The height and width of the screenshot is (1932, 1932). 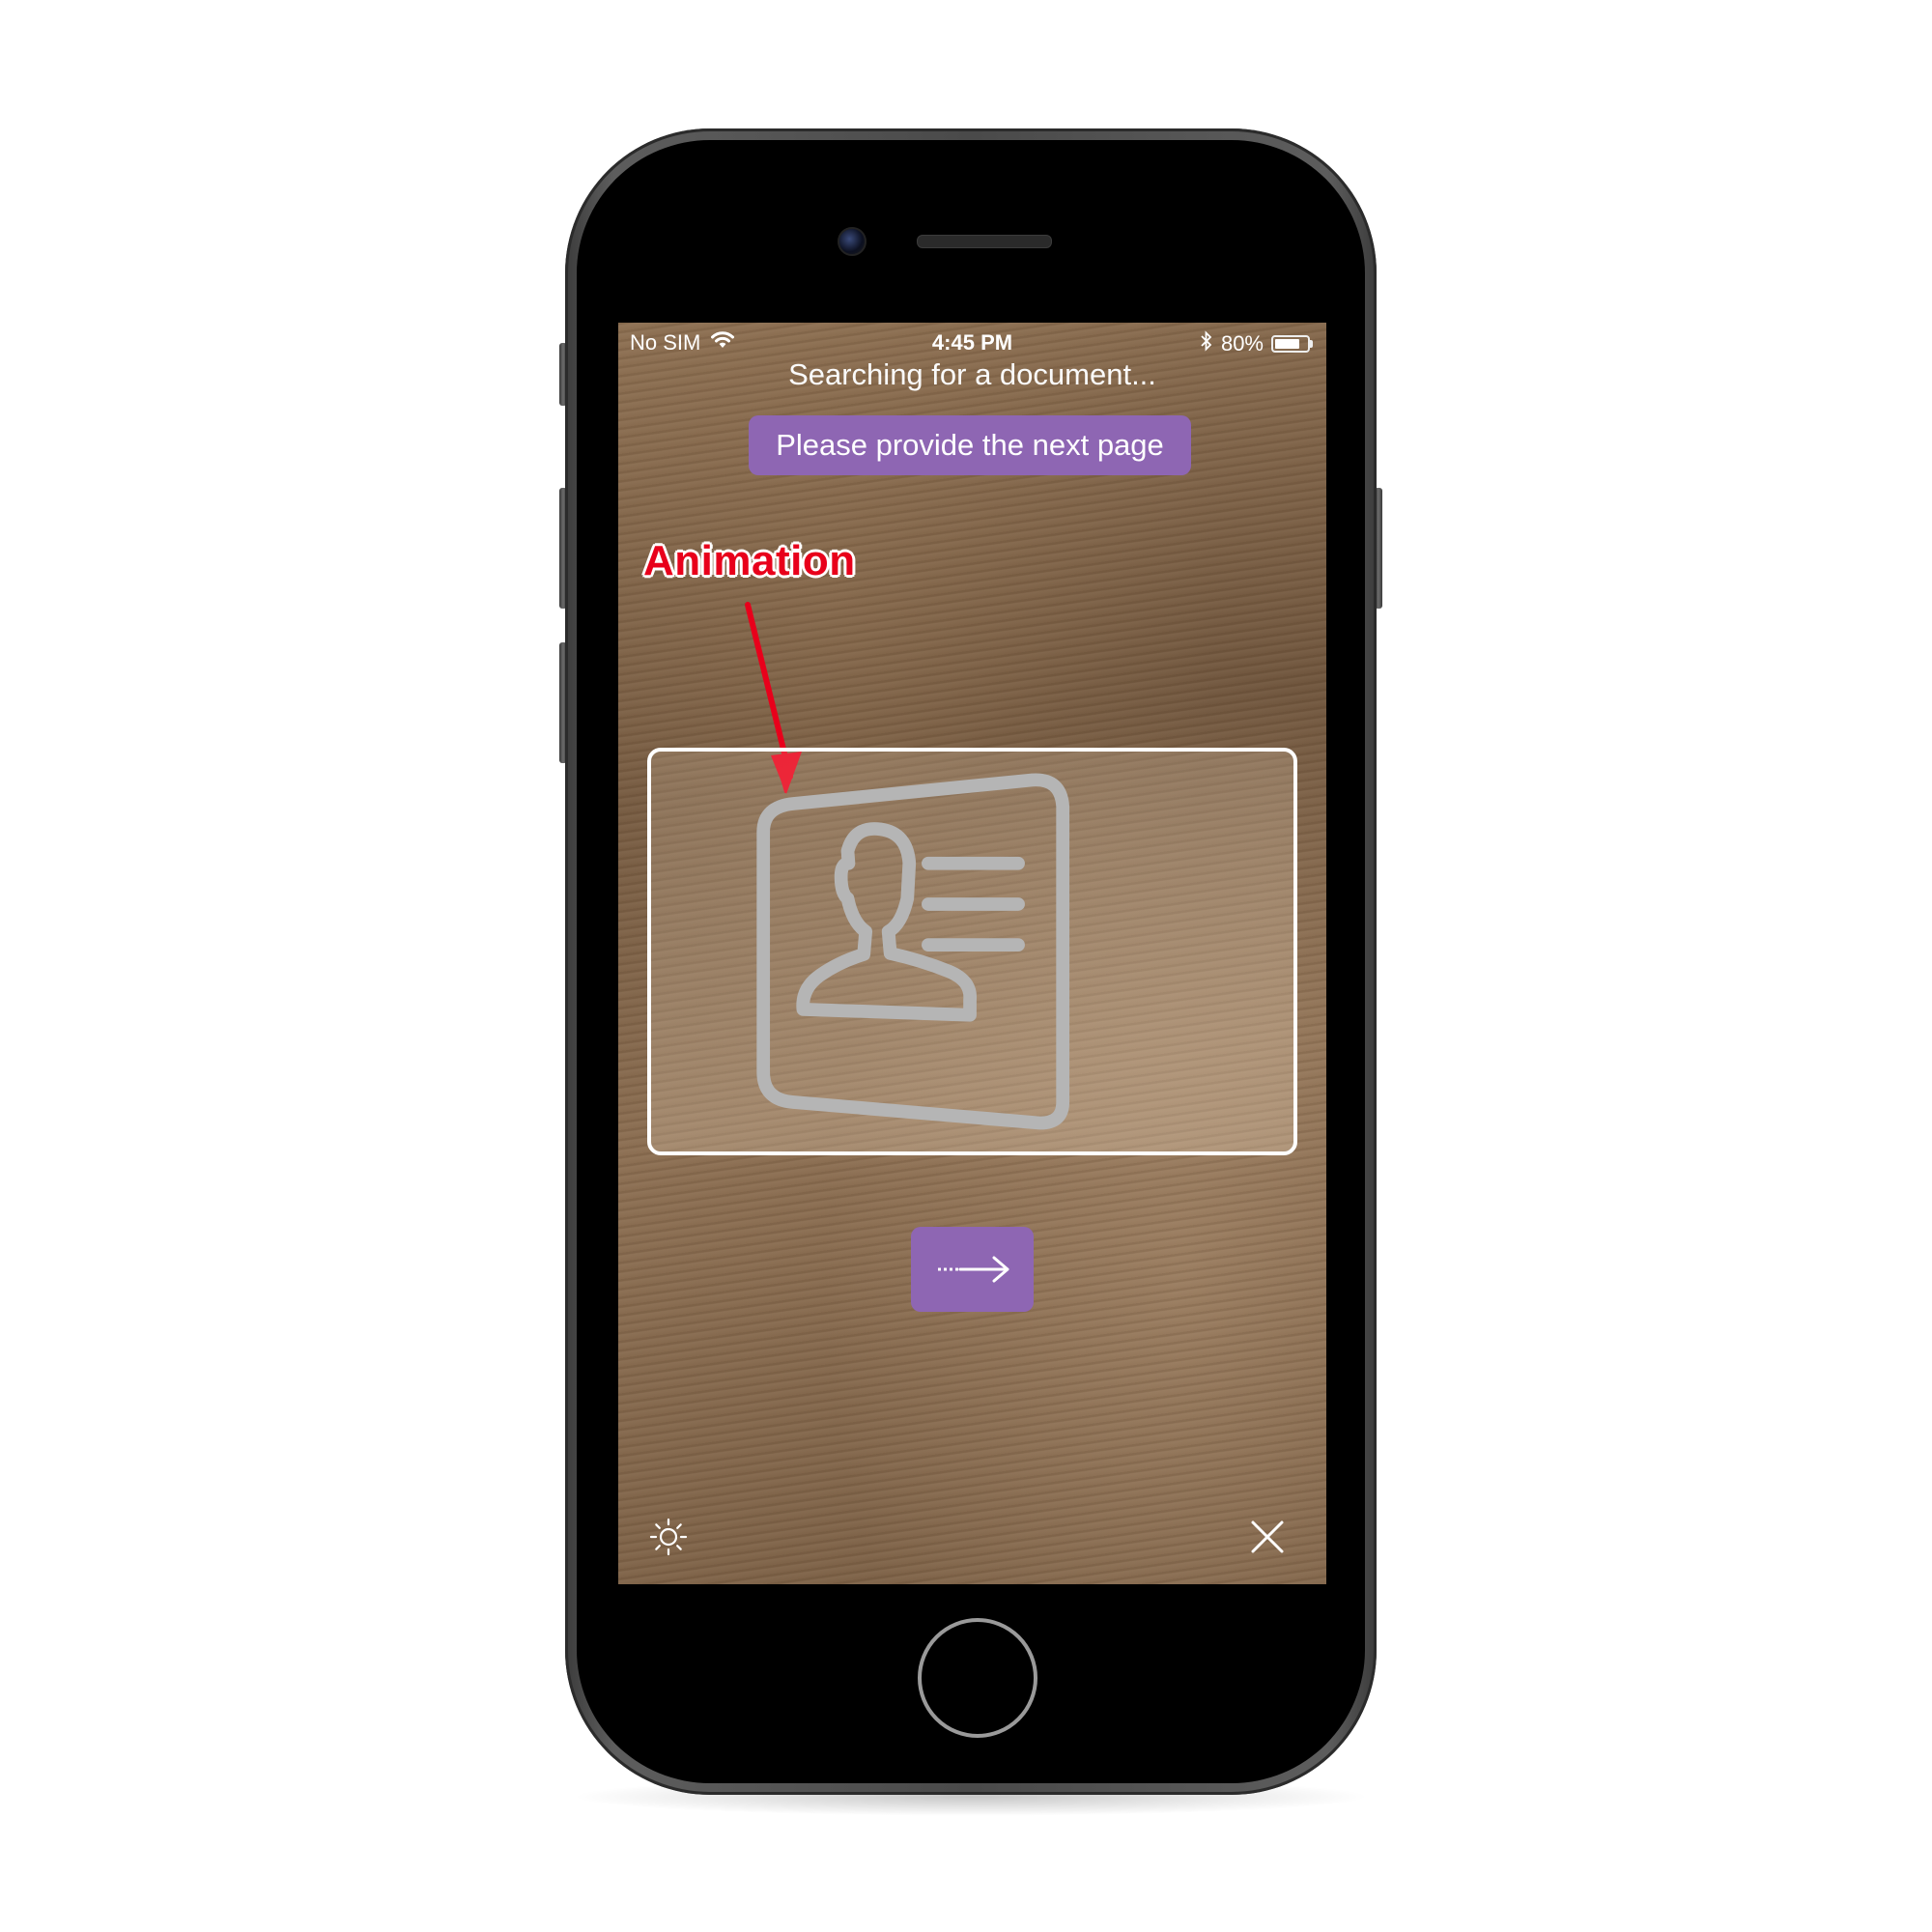 What do you see at coordinates (1292, 344) in the screenshot?
I see `battery-icon` at bounding box center [1292, 344].